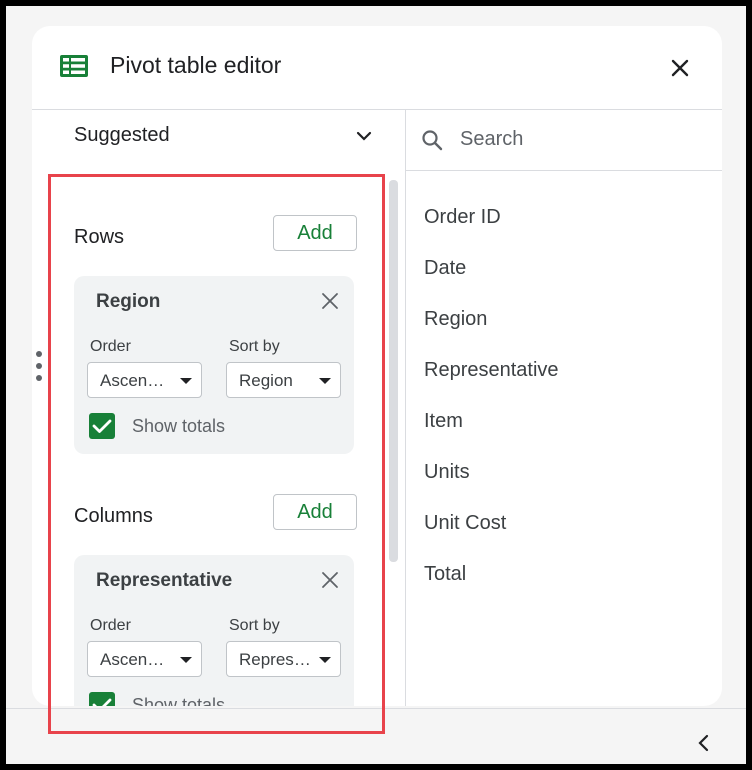  Describe the element at coordinates (275, 659) in the screenshot. I see `sort-by-select-value: Representative` at that location.